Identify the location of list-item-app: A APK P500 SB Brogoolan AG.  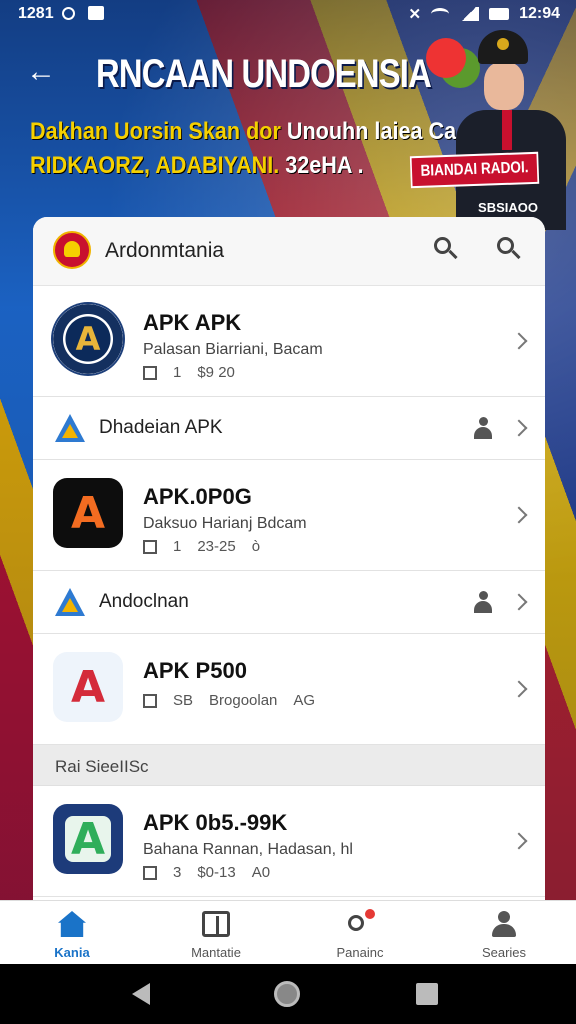
(289, 689).